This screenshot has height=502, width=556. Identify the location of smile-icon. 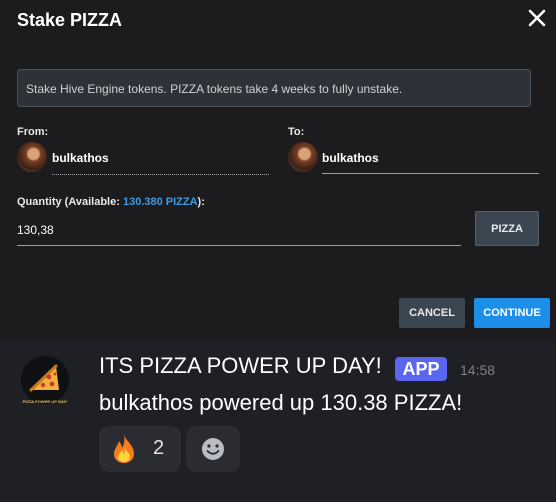
(213, 449).